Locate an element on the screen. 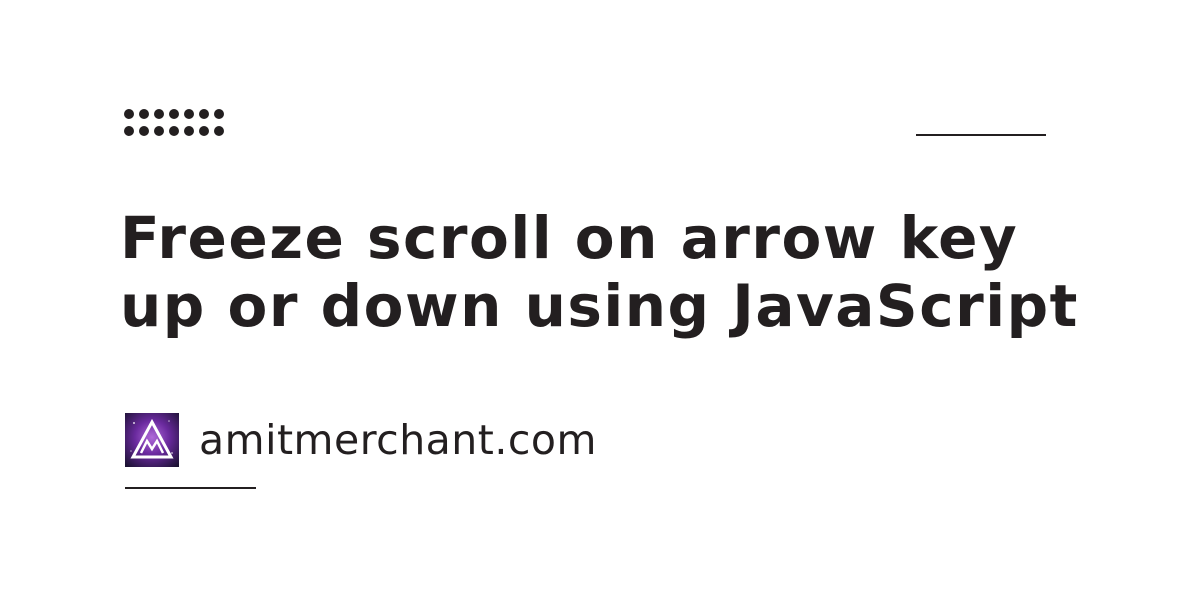 Image resolution: width=1200 pixels, height=600 pixels. site-name: amitmerchant.com is located at coordinates (398, 440).